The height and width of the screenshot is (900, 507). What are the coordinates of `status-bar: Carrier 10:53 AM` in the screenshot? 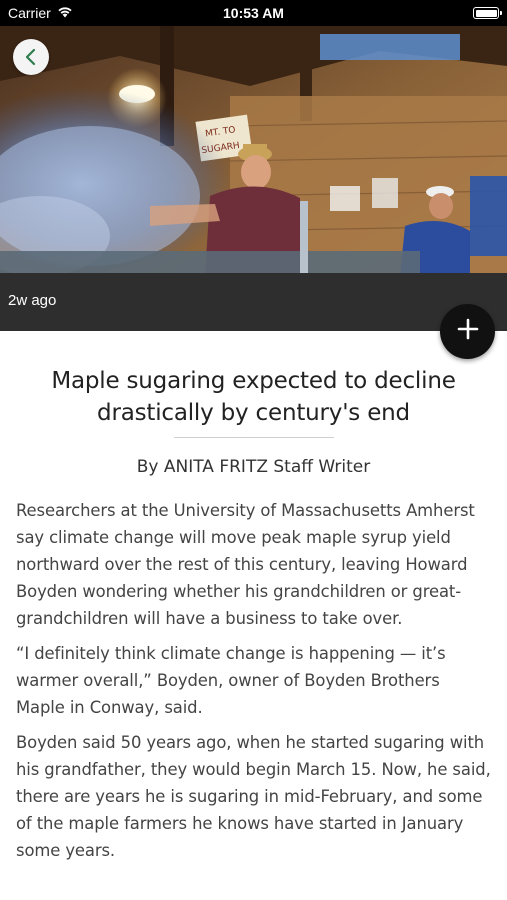 It's located at (253, 13).